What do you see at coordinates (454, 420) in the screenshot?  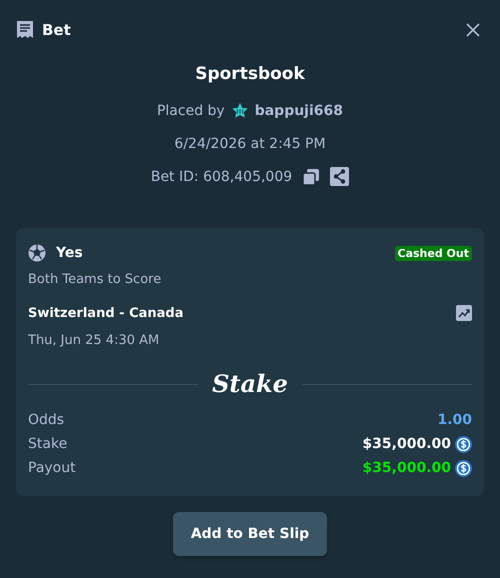 I see `detail-value: 1.00` at bounding box center [454, 420].